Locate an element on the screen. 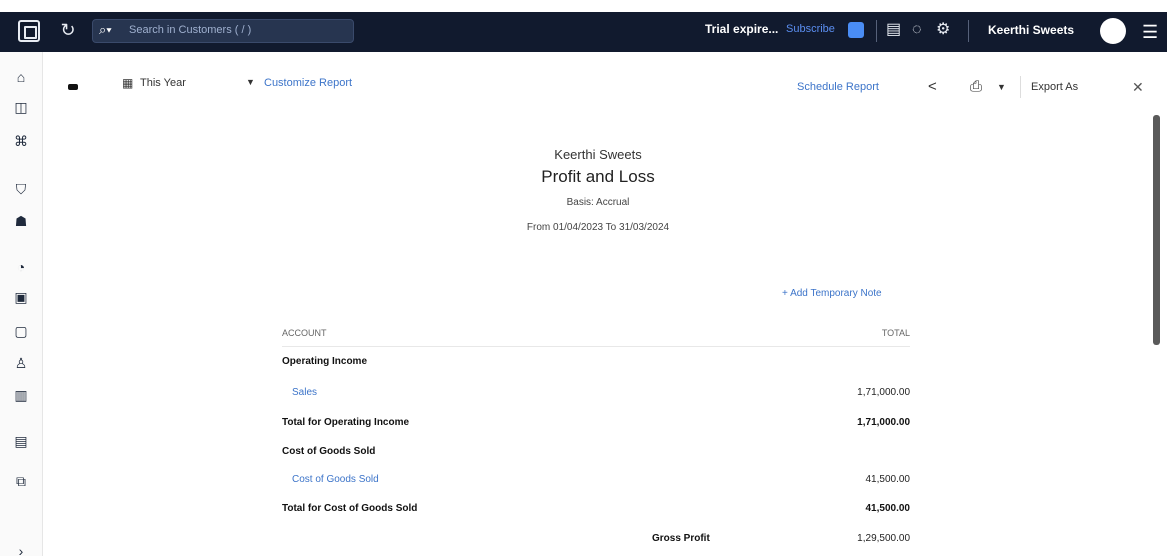  report-date-range: From 01/04/2023 To 31/03/2024 is located at coordinates (598, 227).